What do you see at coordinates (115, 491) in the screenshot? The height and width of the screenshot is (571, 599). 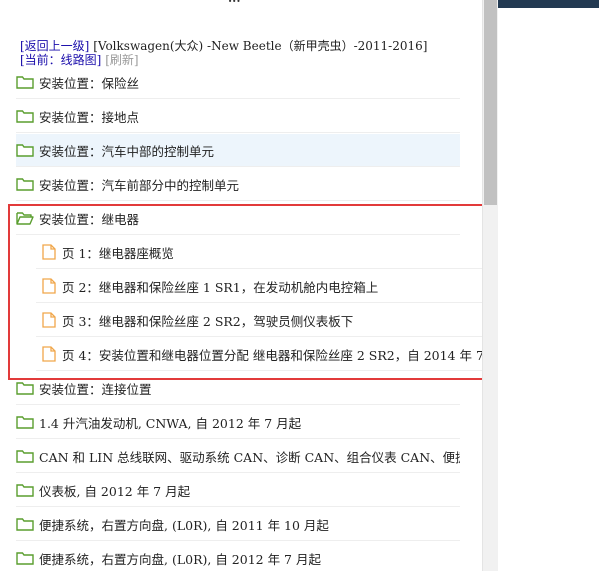 I see `tree-item-label: 仪表板, 自 2012 年 7 月起` at bounding box center [115, 491].